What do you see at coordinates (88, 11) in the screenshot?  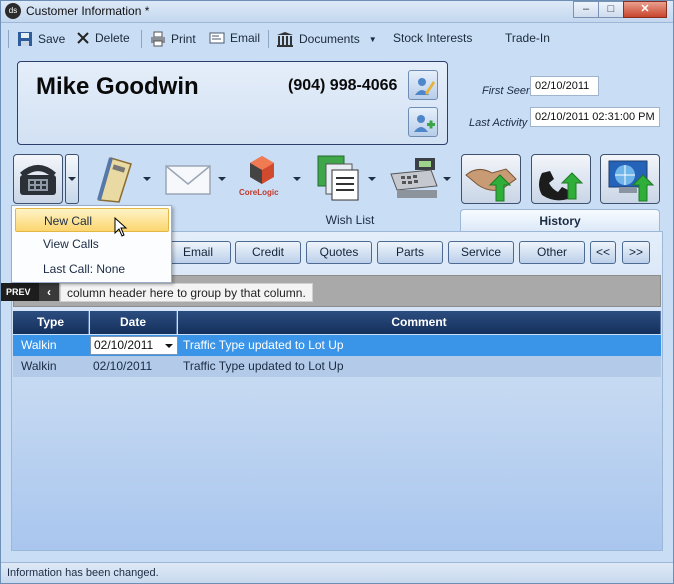 I see `window-title: Customer Information *` at bounding box center [88, 11].